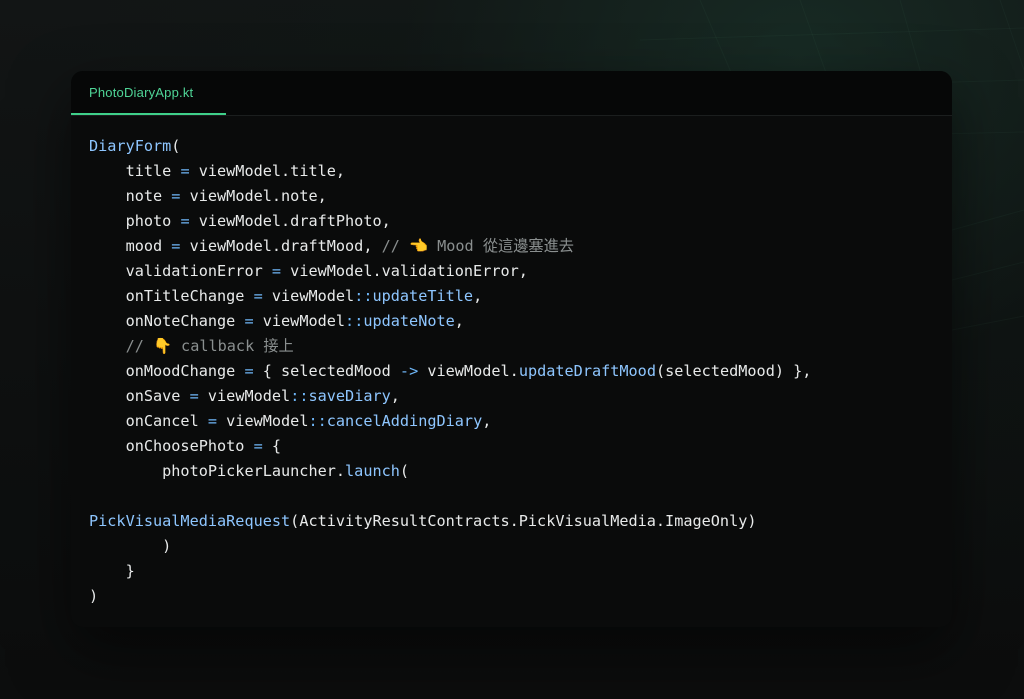 This screenshot has width=1024, height=699. I want to click on code-token-plain: { selectedMood, so click(326, 371).